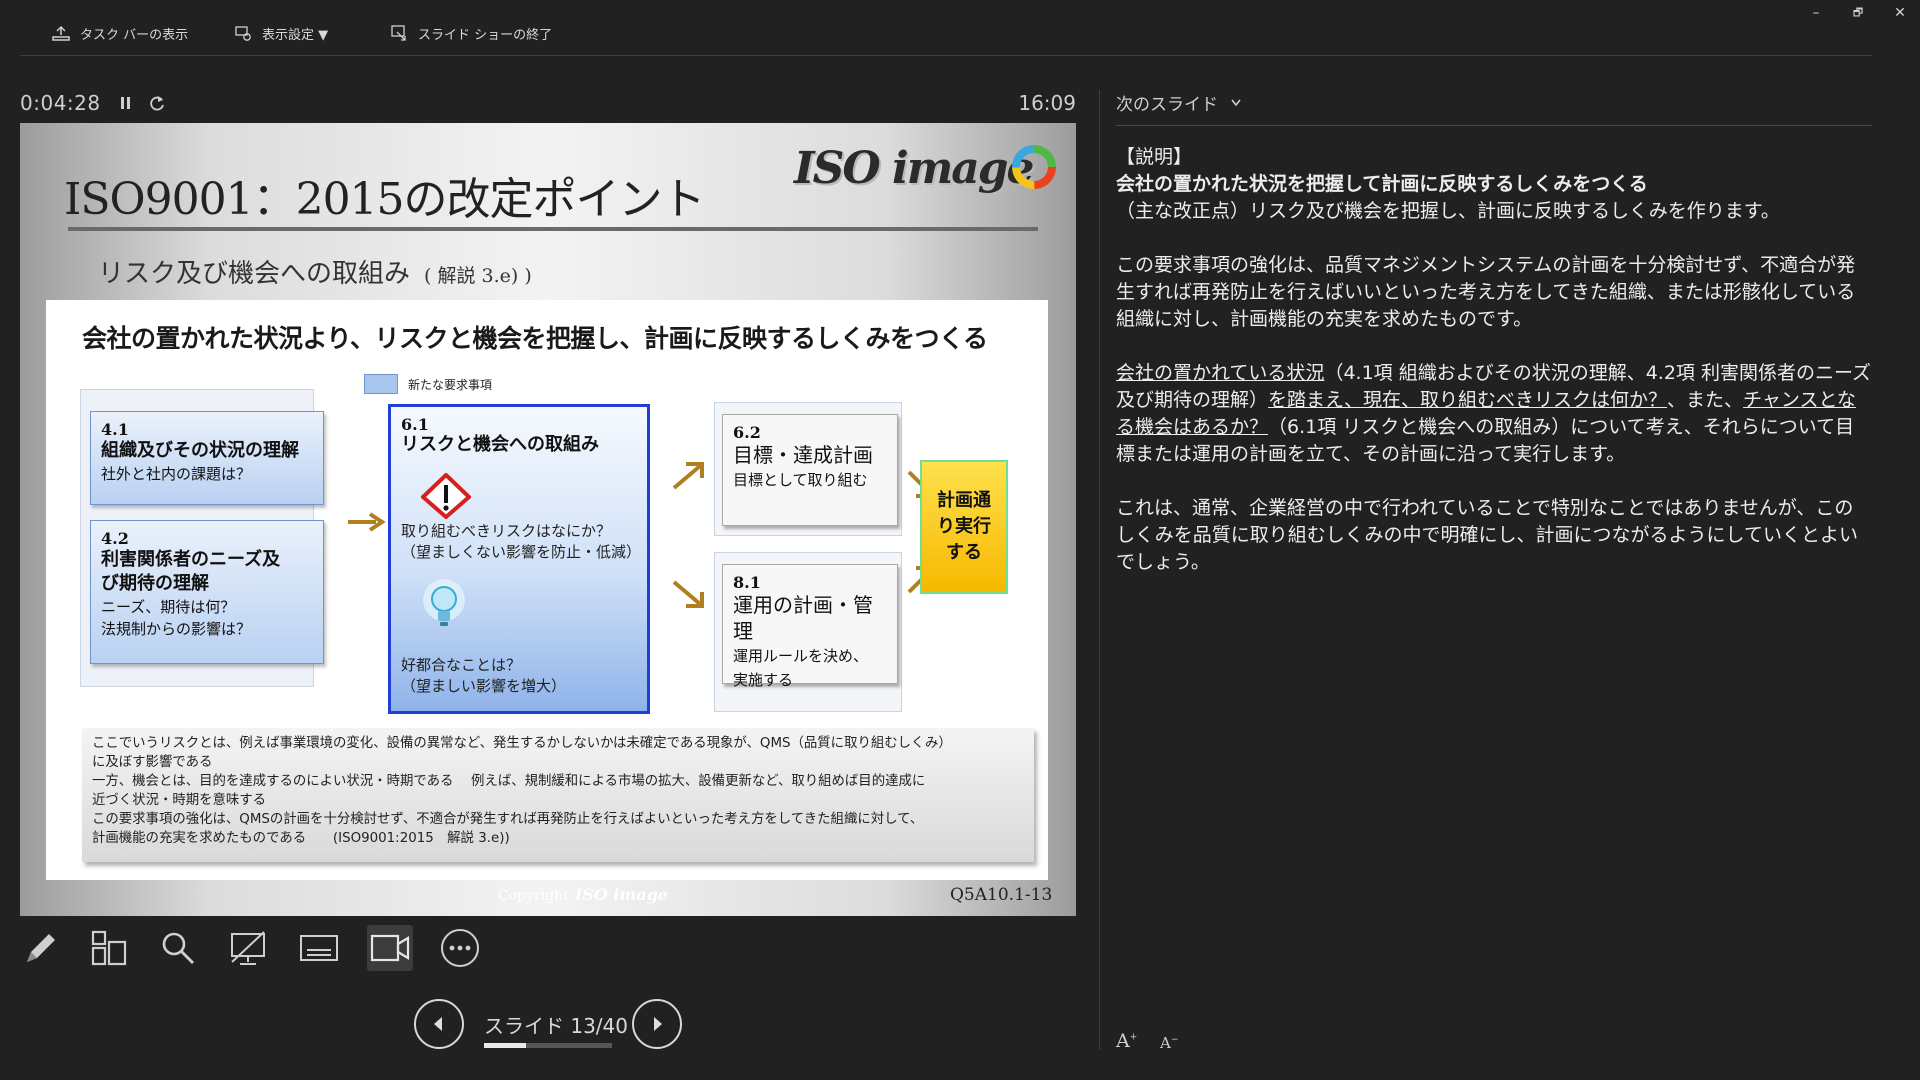  I want to click on copyright-text: Copyright, so click(533, 896).